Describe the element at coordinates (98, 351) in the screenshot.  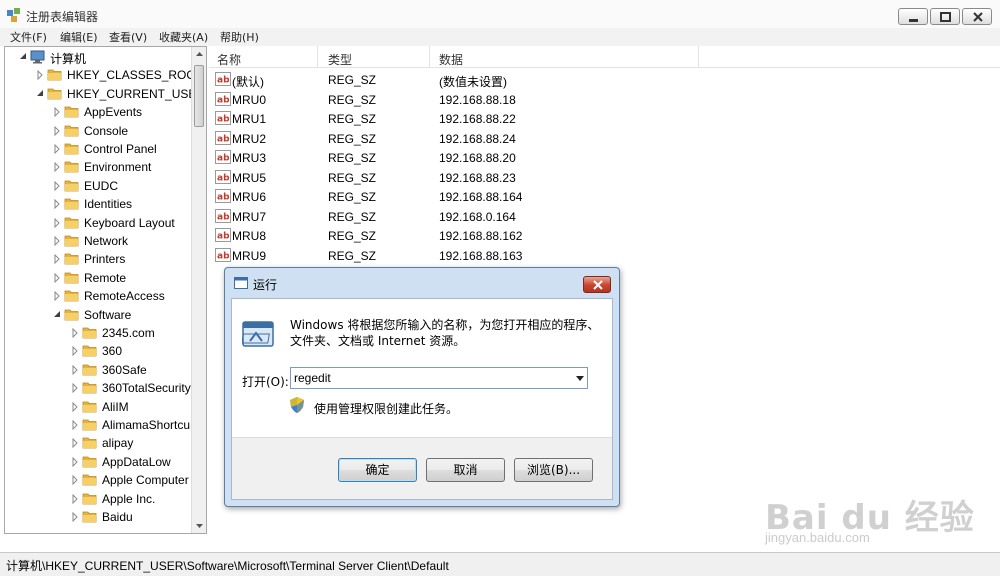
I see `tree-node: 360` at that location.